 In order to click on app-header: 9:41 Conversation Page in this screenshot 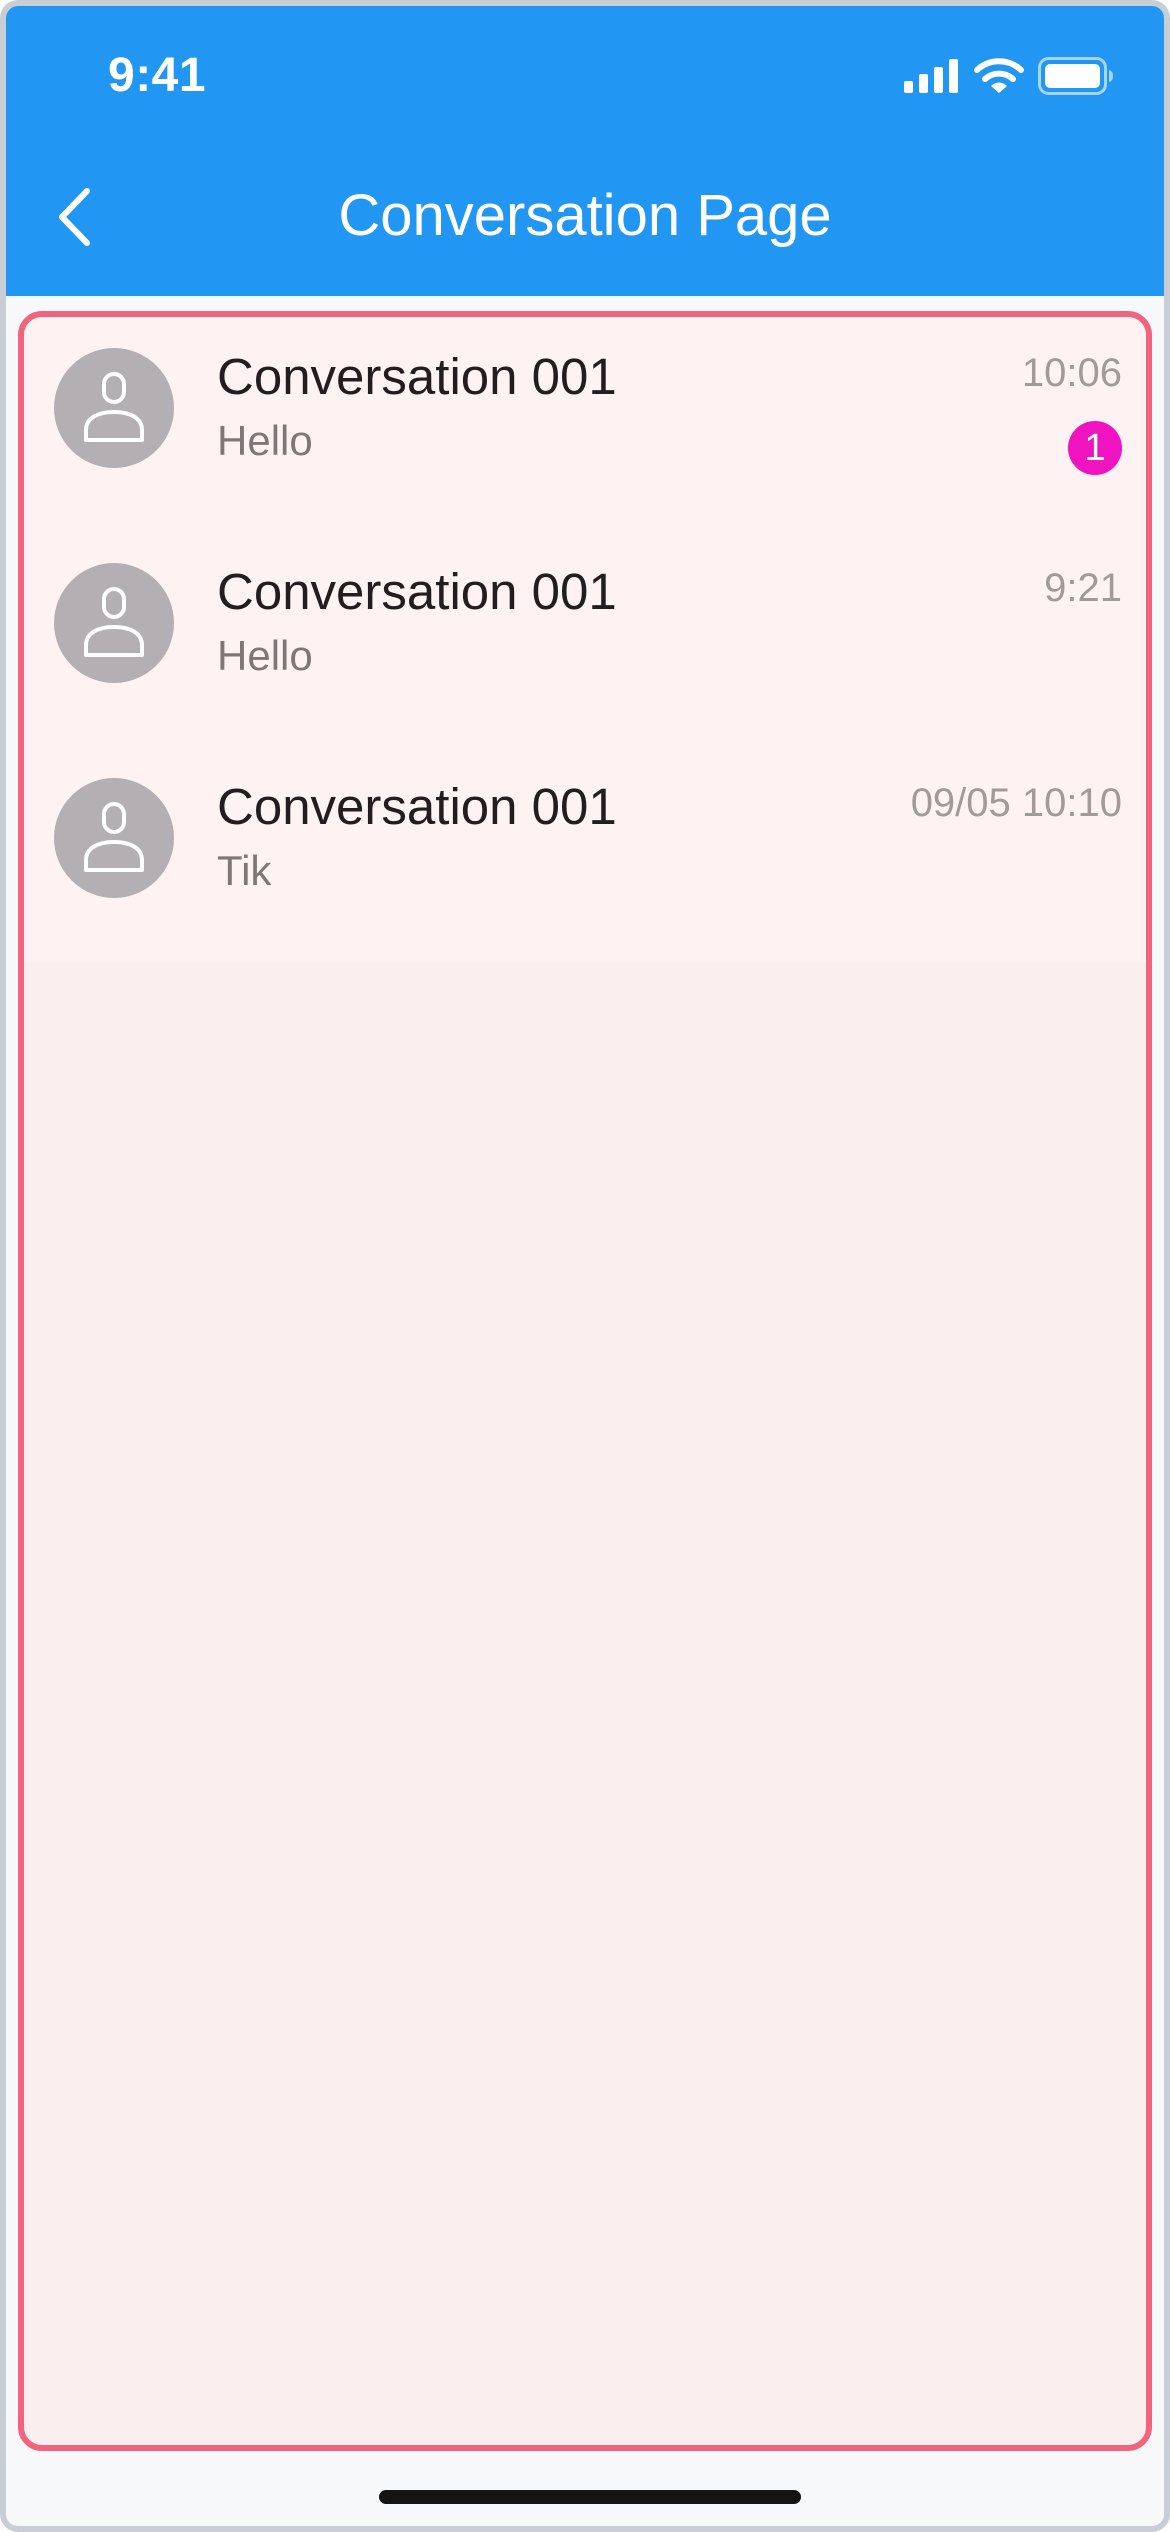, I will do `click(585, 151)`.